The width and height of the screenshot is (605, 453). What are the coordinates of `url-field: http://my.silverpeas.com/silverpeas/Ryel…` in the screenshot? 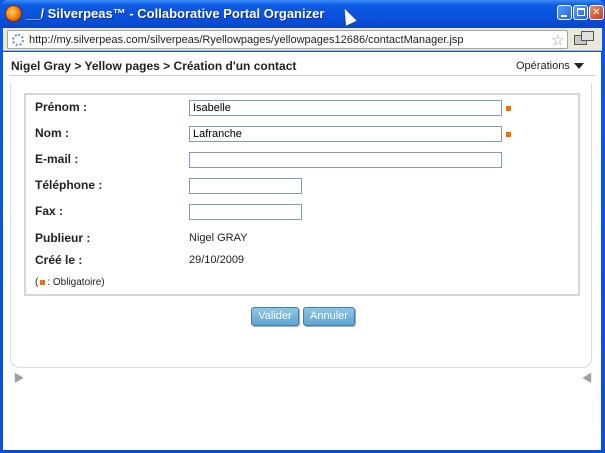 It's located at (287, 39).